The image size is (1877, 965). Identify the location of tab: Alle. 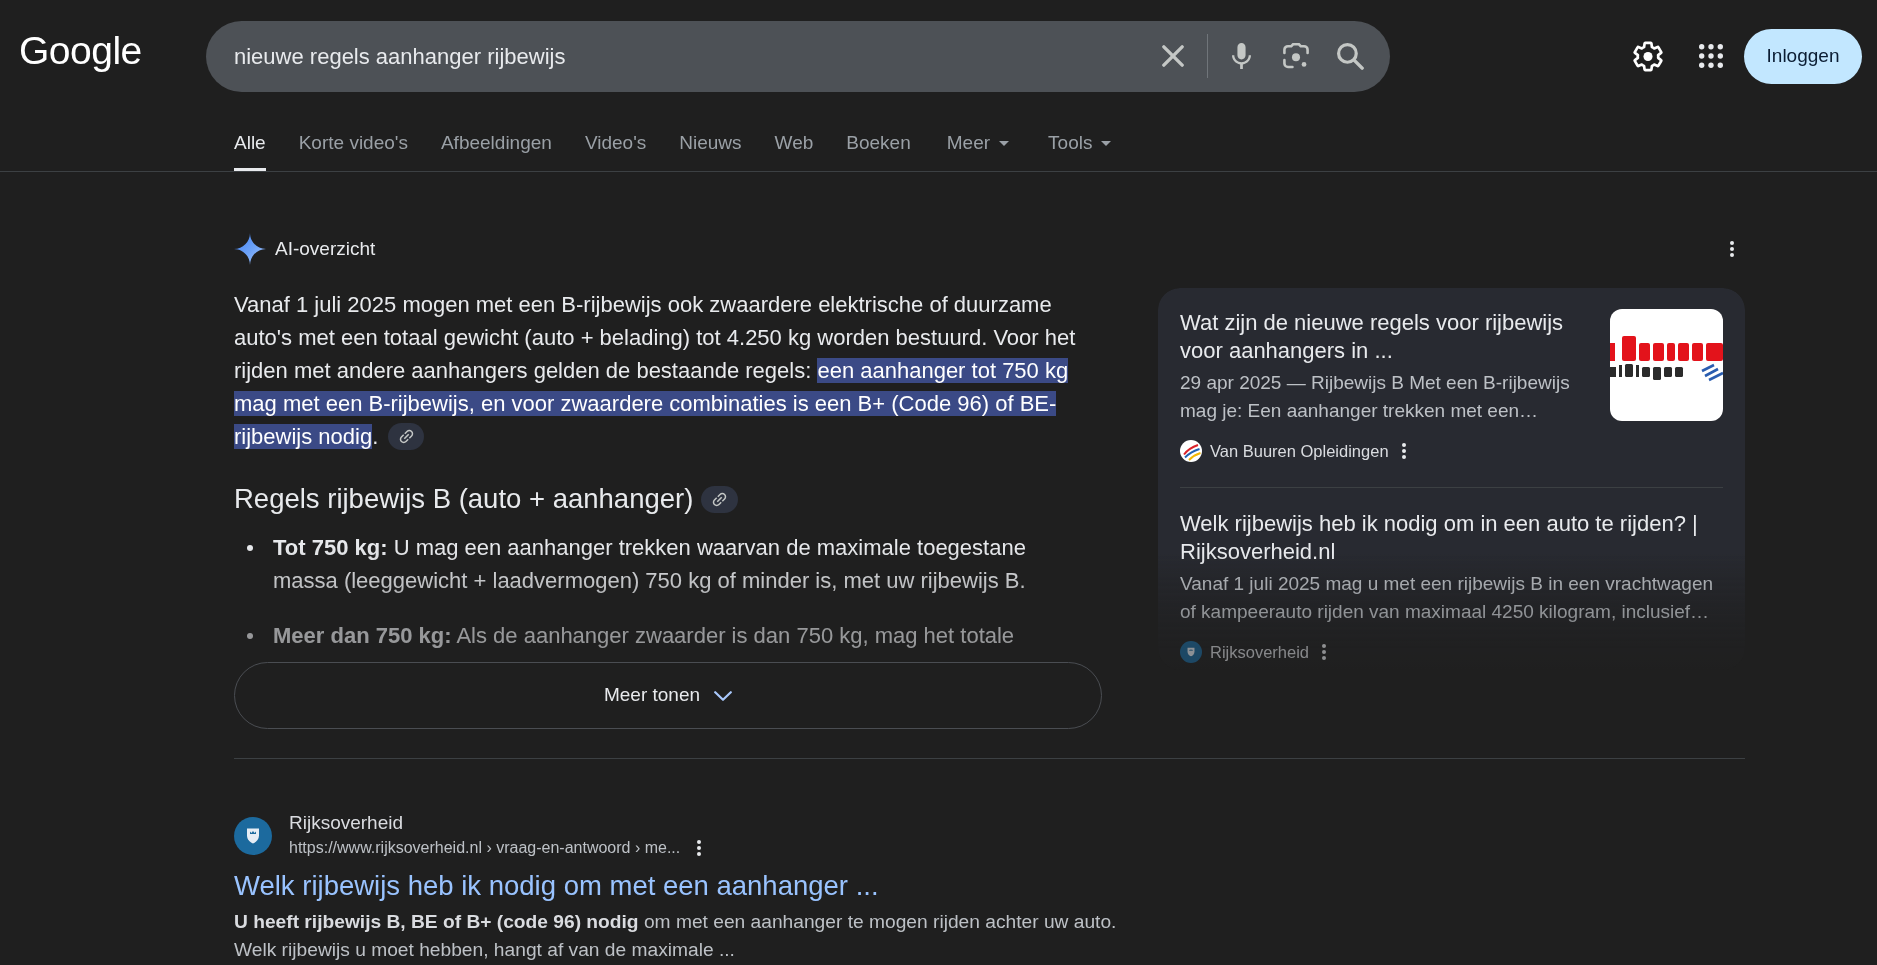
(250, 141).